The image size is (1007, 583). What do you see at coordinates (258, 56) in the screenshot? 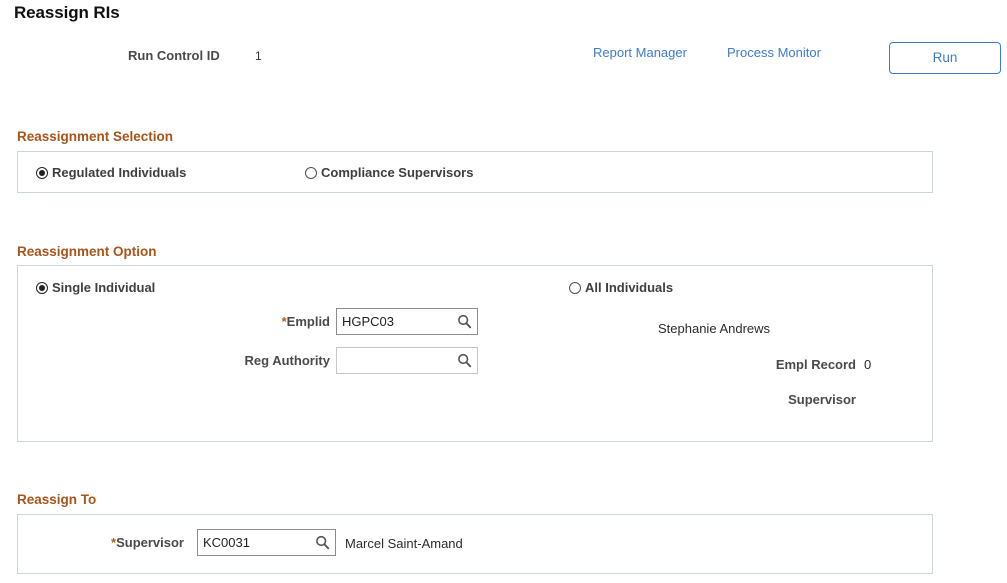
I see `run-control-id-value: 1` at bounding box center [258, 56].